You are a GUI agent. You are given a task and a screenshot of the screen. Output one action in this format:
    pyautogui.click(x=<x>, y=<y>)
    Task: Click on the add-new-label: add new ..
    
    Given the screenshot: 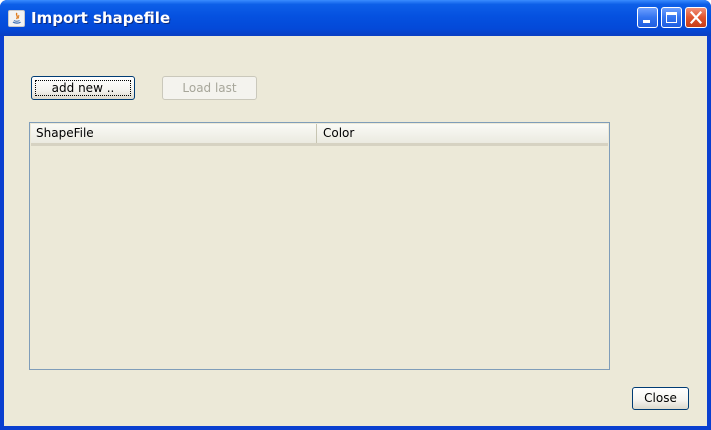 What is the action you would take?
    pyautogui.click(x=83, y=88)
    